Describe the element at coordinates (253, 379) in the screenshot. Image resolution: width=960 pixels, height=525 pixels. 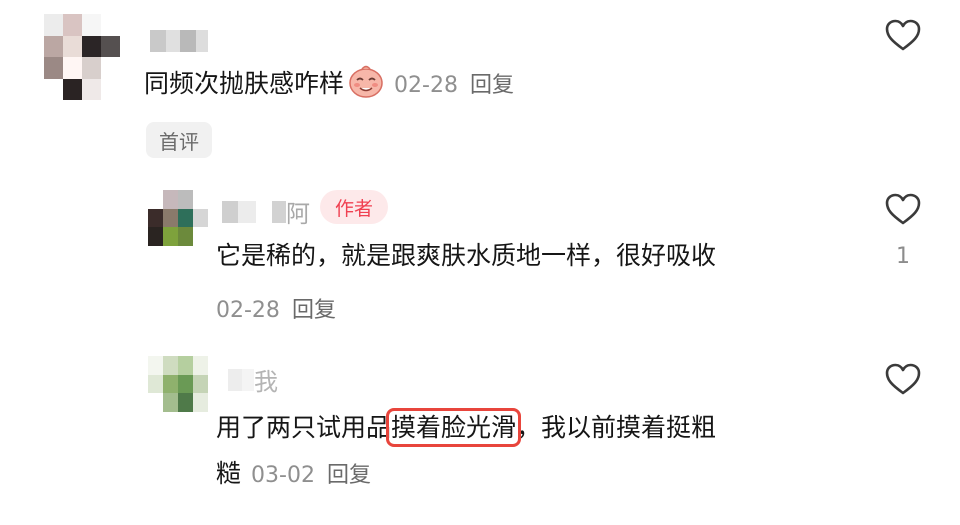
I see `username: 我` at that location.